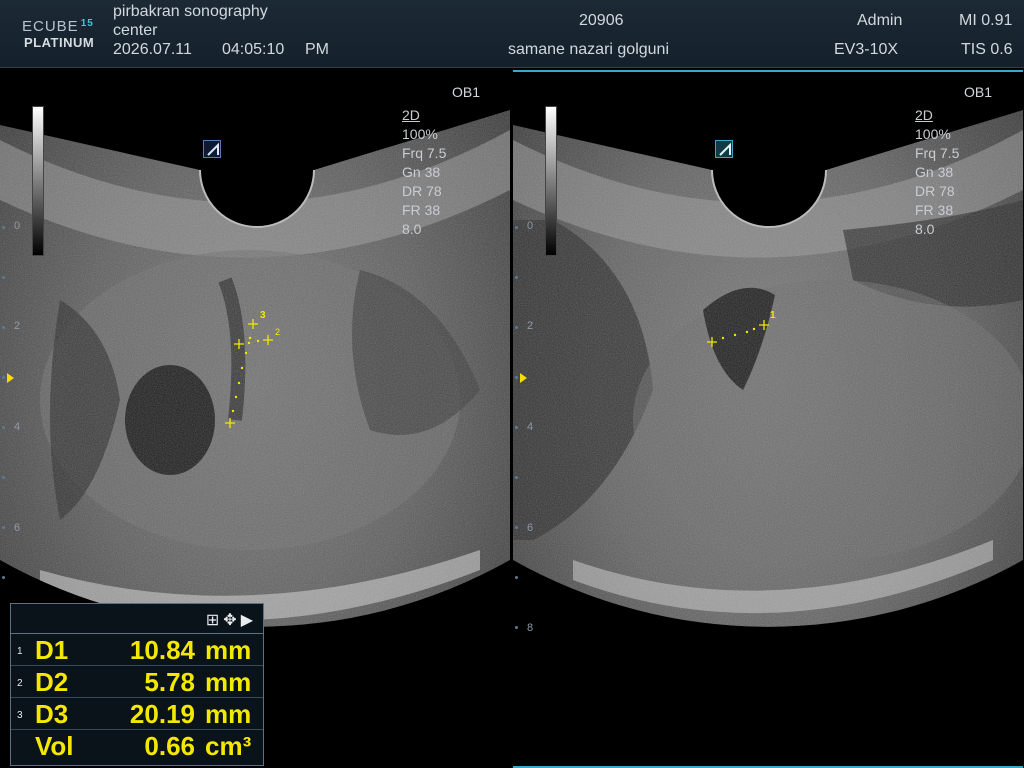 The width and height of the screenshot is (1024, 768). What do you see at coordinates (137, 619) in the screenshot?
I see `measurement-box-header: ⊞✥▶` at bounding box center [137, 619].